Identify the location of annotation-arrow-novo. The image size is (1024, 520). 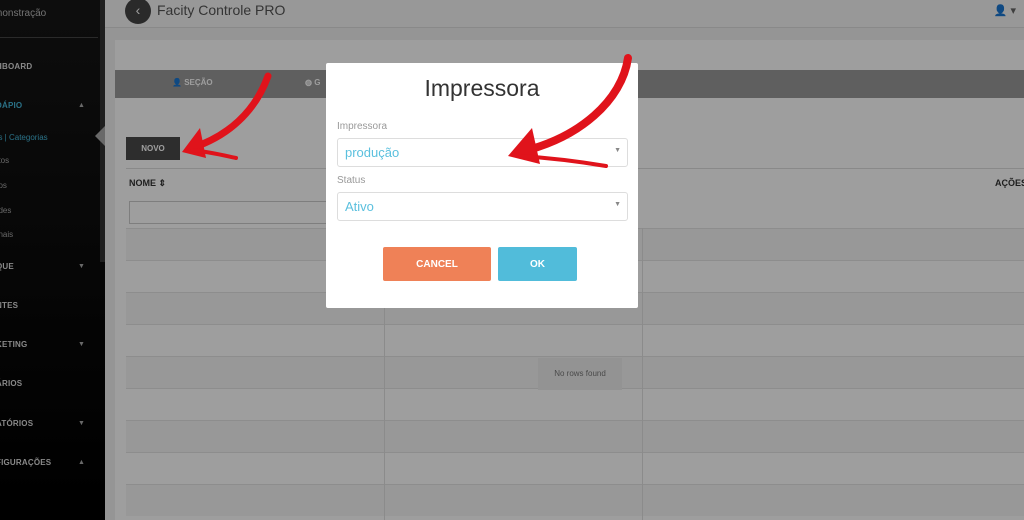
(227, 116).